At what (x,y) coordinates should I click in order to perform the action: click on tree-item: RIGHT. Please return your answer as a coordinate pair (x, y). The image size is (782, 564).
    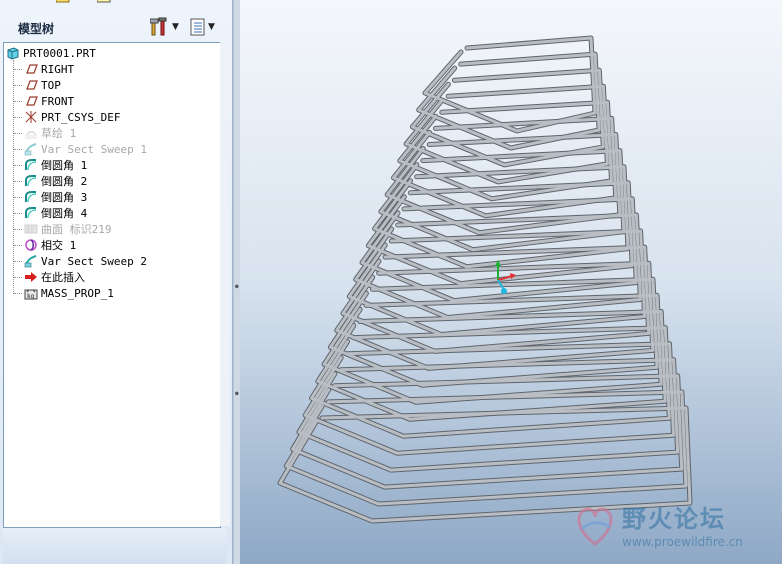
    Looking at the image, I should click on (49, 69).